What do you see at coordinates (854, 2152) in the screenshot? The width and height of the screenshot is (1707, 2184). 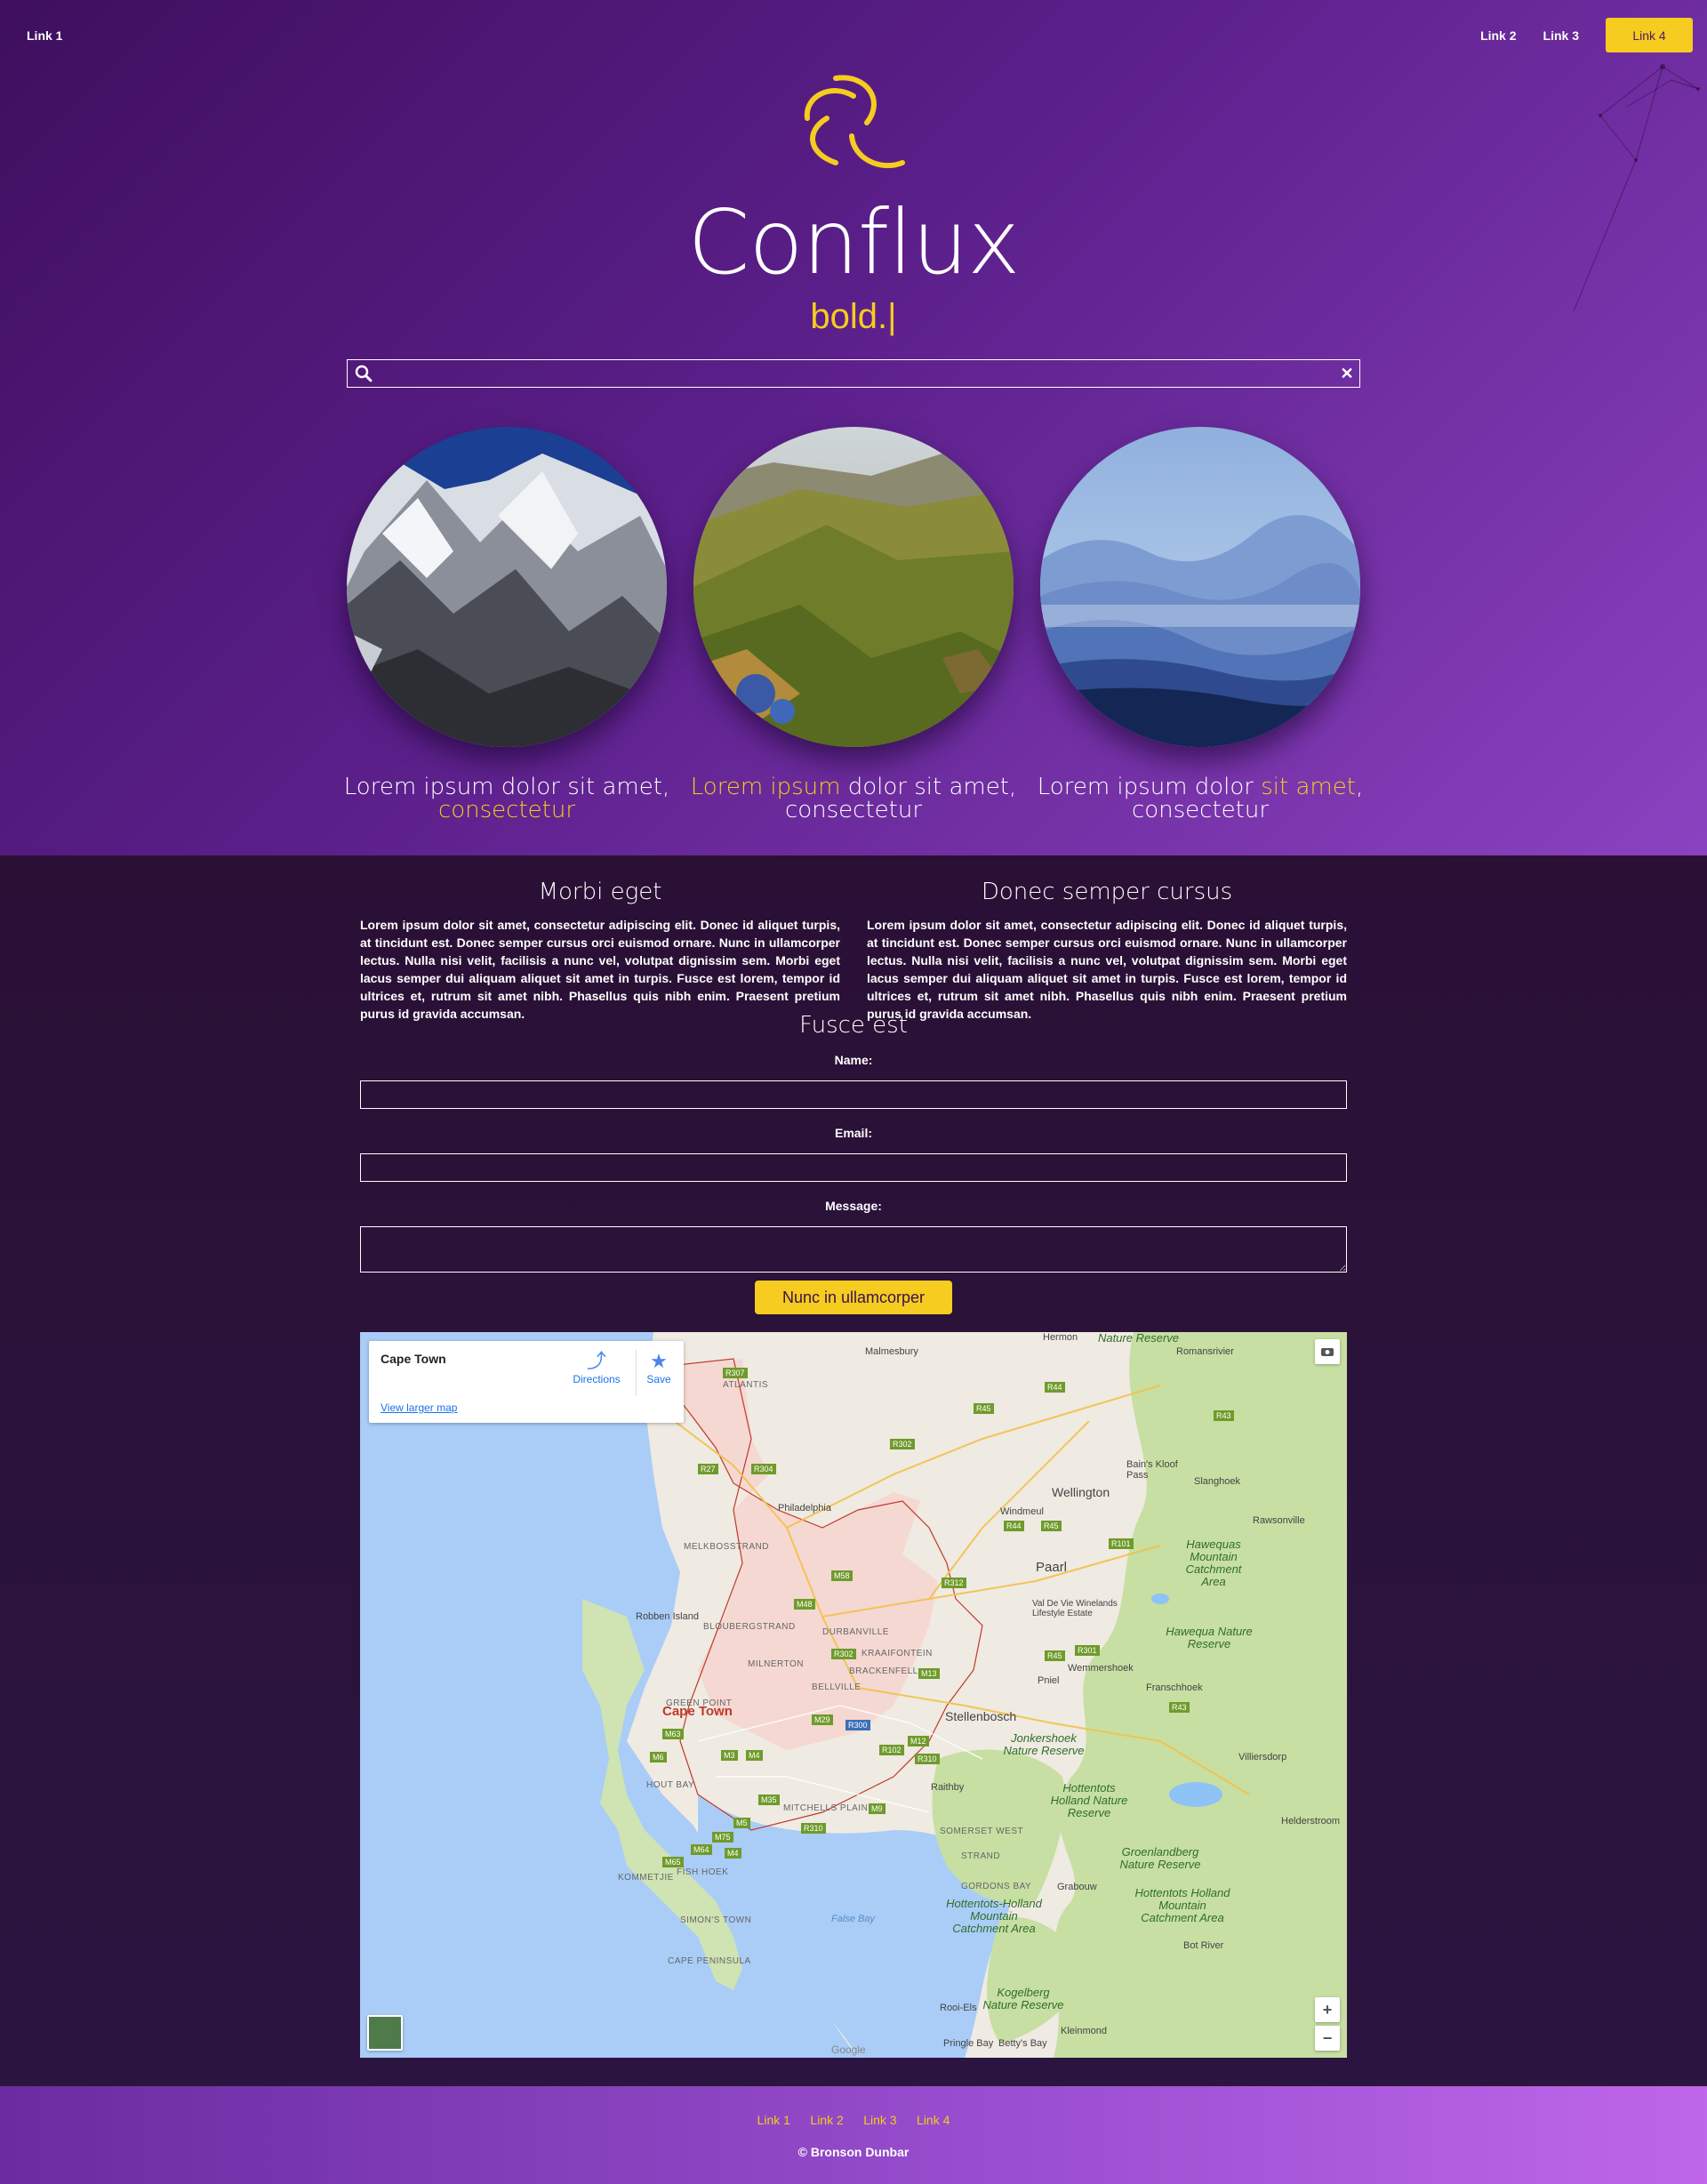 I see `copyright: © Bronson Dunbar` at bounding box center [854, 2152].